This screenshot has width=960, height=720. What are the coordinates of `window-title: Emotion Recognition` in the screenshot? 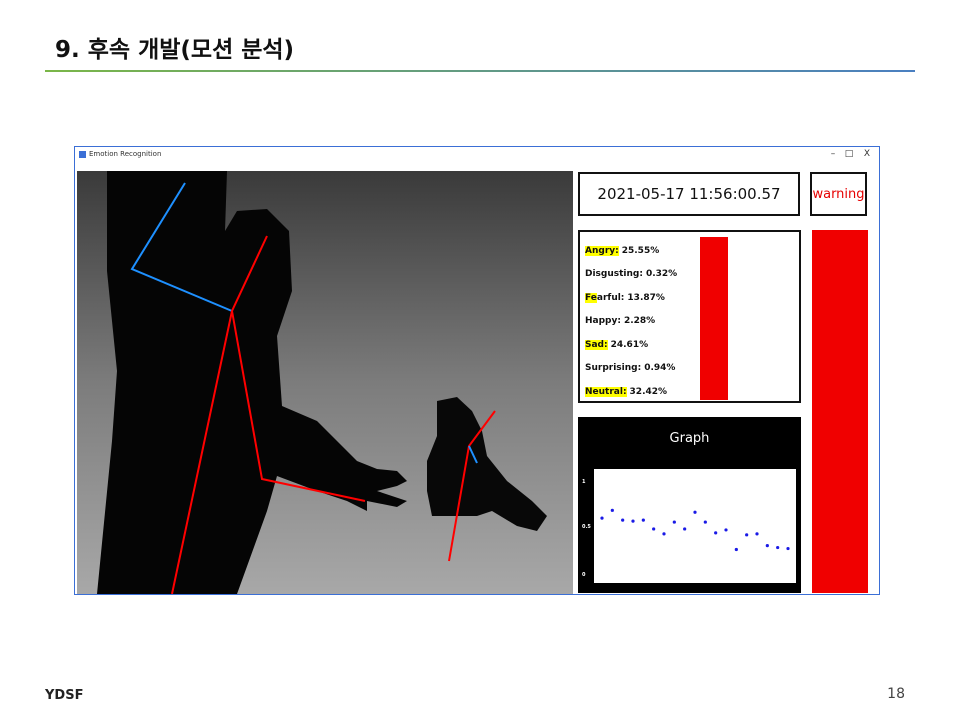 It's located at (125, 154).